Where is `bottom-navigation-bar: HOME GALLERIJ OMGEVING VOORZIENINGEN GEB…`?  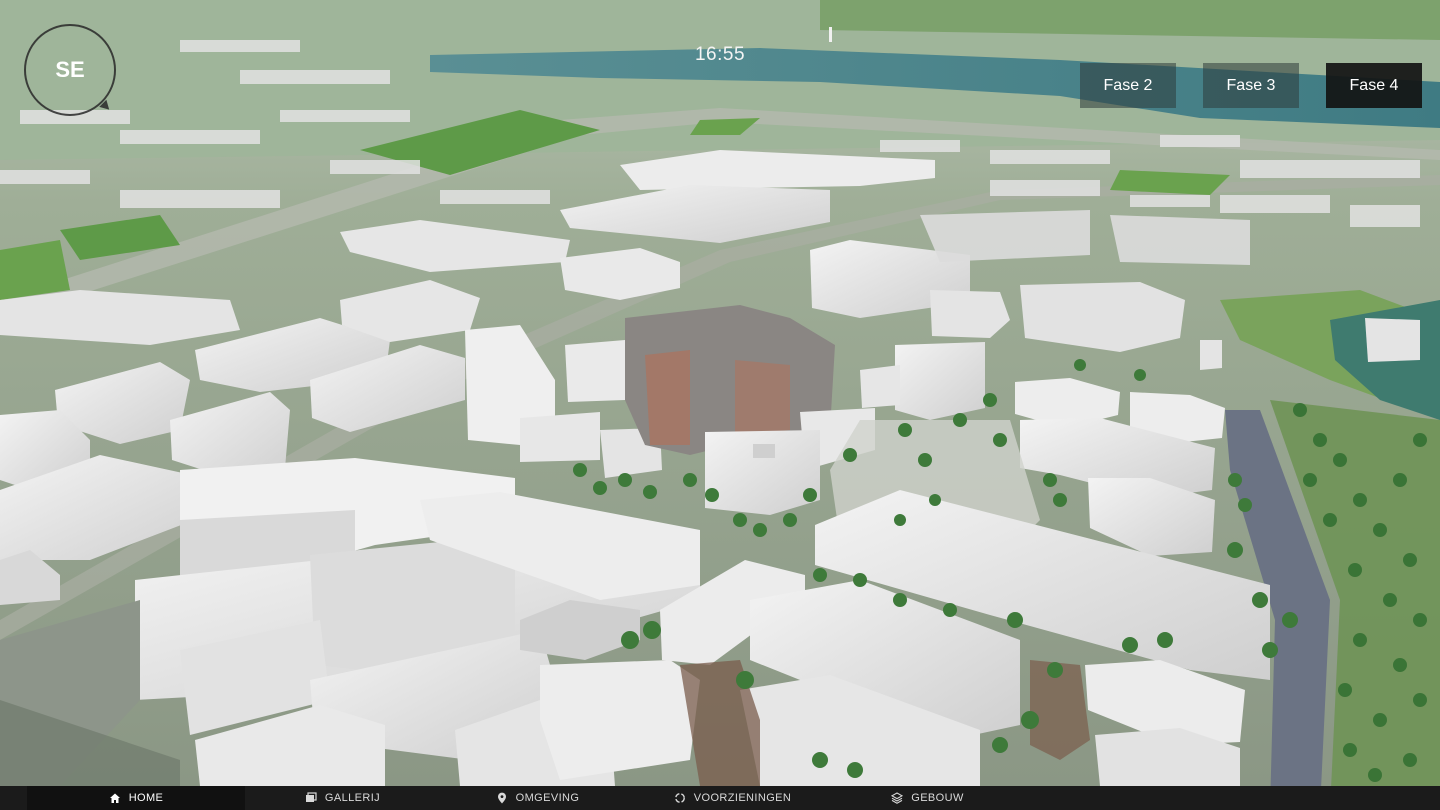
bottom-navigation-bar: HOME GALLERIJ OMGEVING VOORZIENINGEN GEB… is located at coordinates (720, 798).